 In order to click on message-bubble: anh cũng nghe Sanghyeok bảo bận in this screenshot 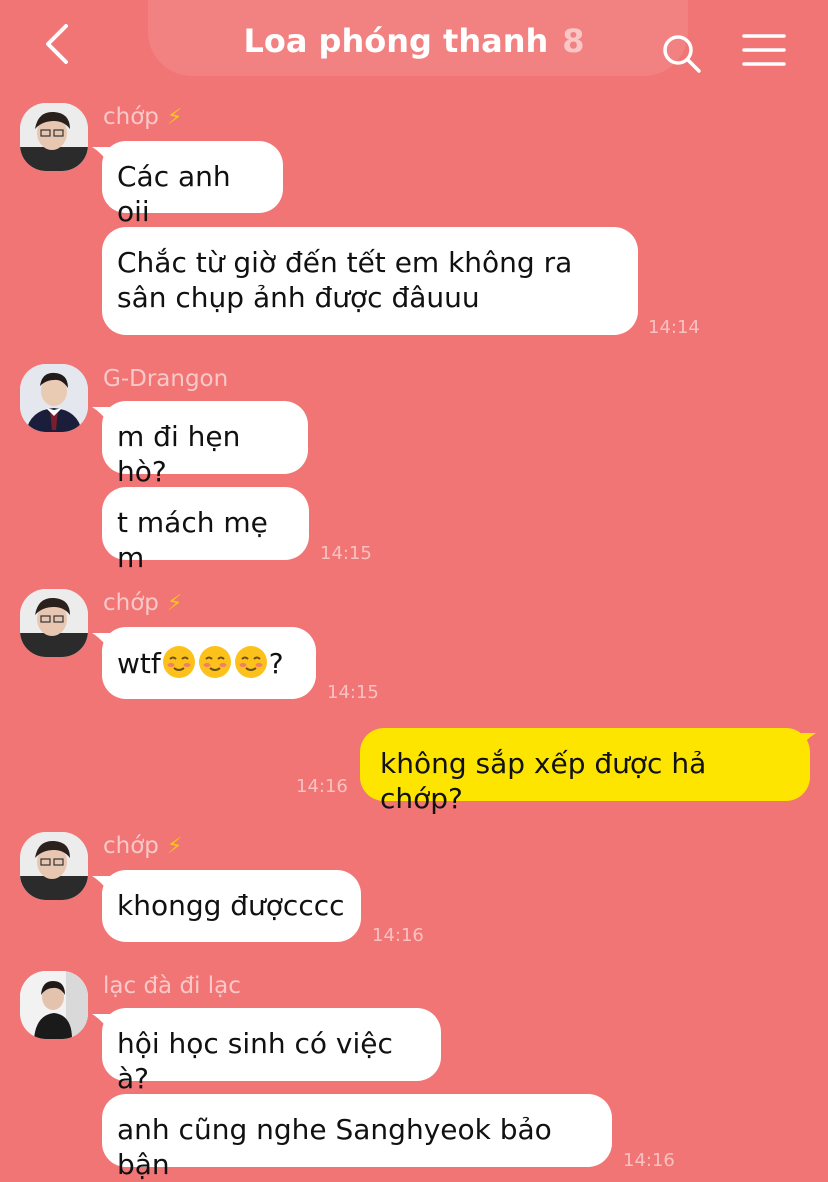, I will do `click(357, 1137)`.